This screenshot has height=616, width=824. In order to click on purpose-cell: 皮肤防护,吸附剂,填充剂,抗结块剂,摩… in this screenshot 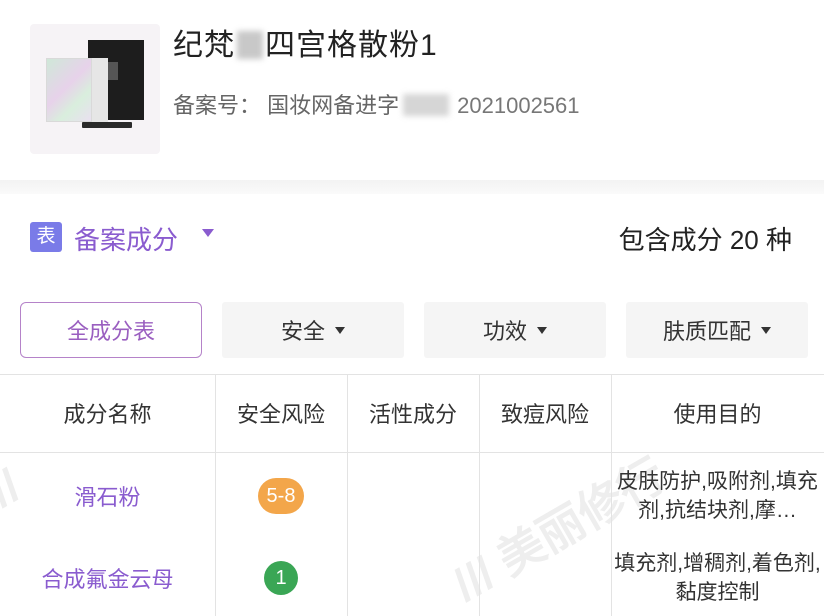, I will do `click(717, 496)`.